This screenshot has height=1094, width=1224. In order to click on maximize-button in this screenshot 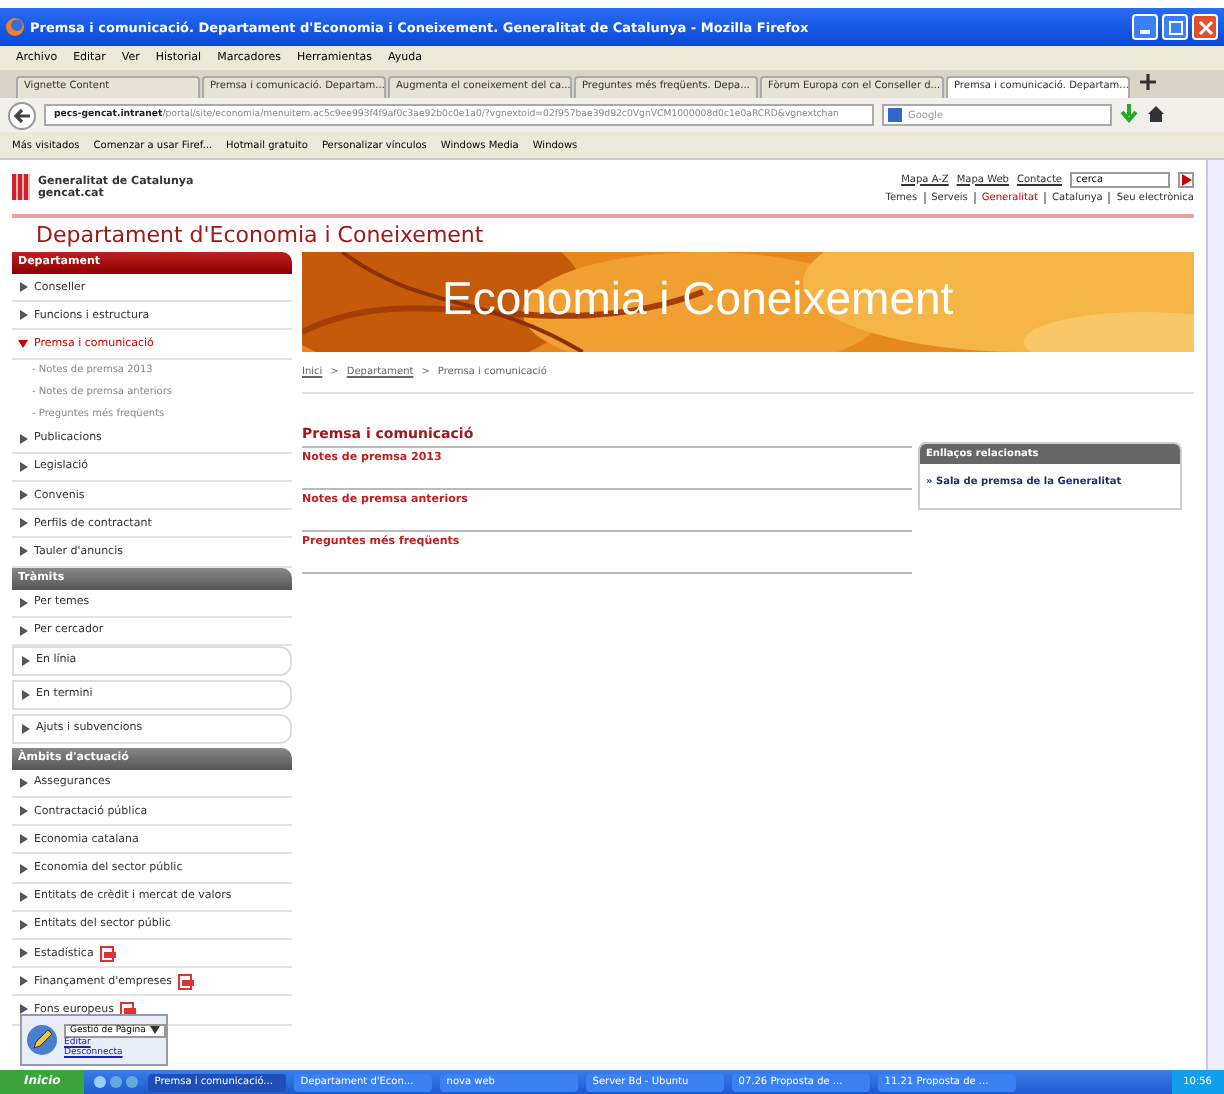, I will do `click(1175, 27)`.